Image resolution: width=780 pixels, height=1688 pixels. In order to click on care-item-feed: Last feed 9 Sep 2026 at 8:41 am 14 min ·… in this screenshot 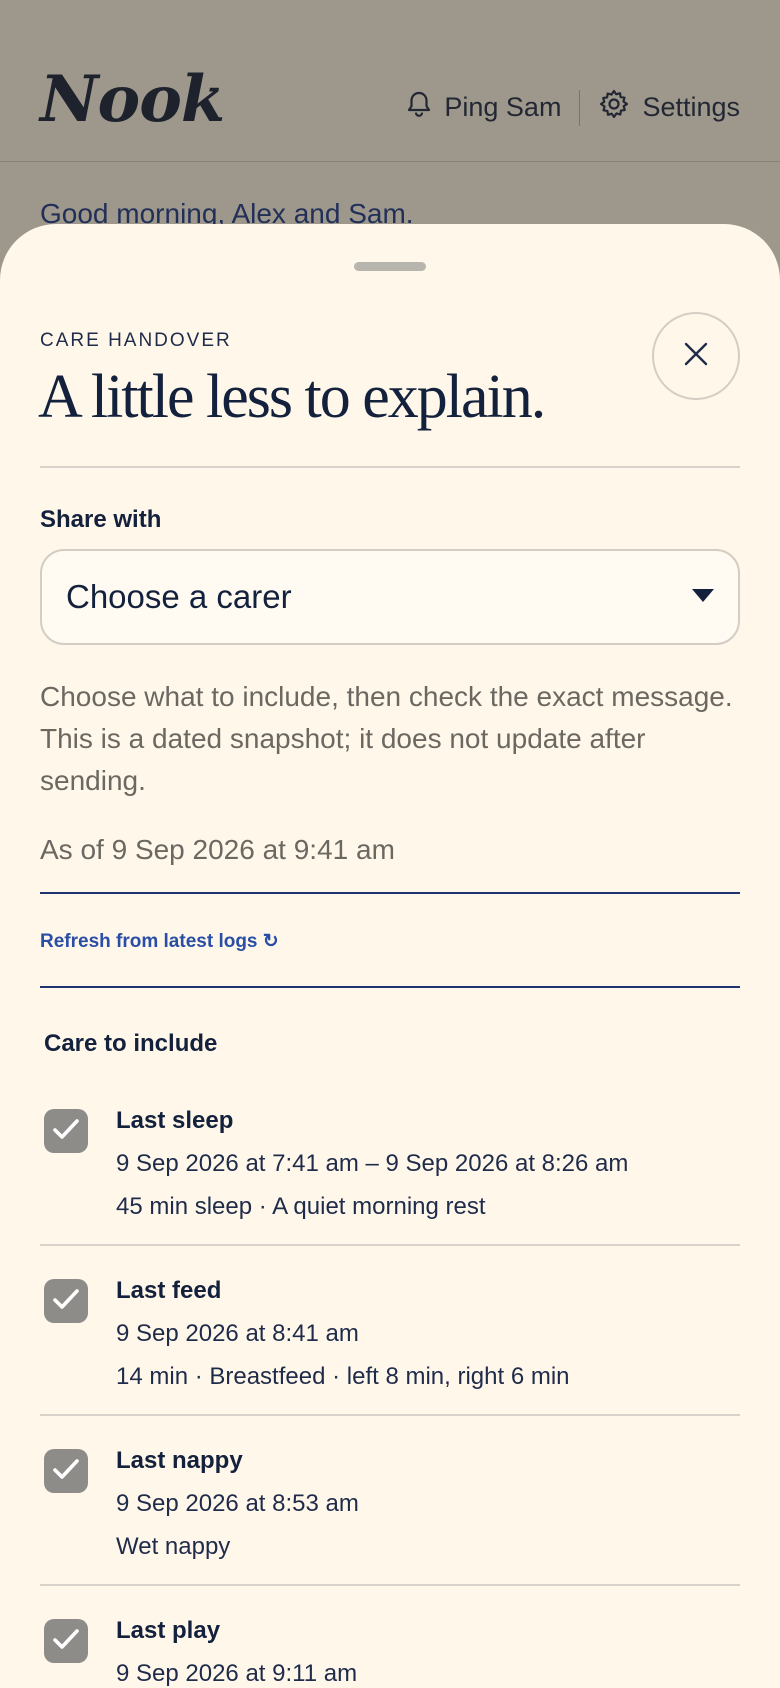, I will do `click(390, 1331)`.